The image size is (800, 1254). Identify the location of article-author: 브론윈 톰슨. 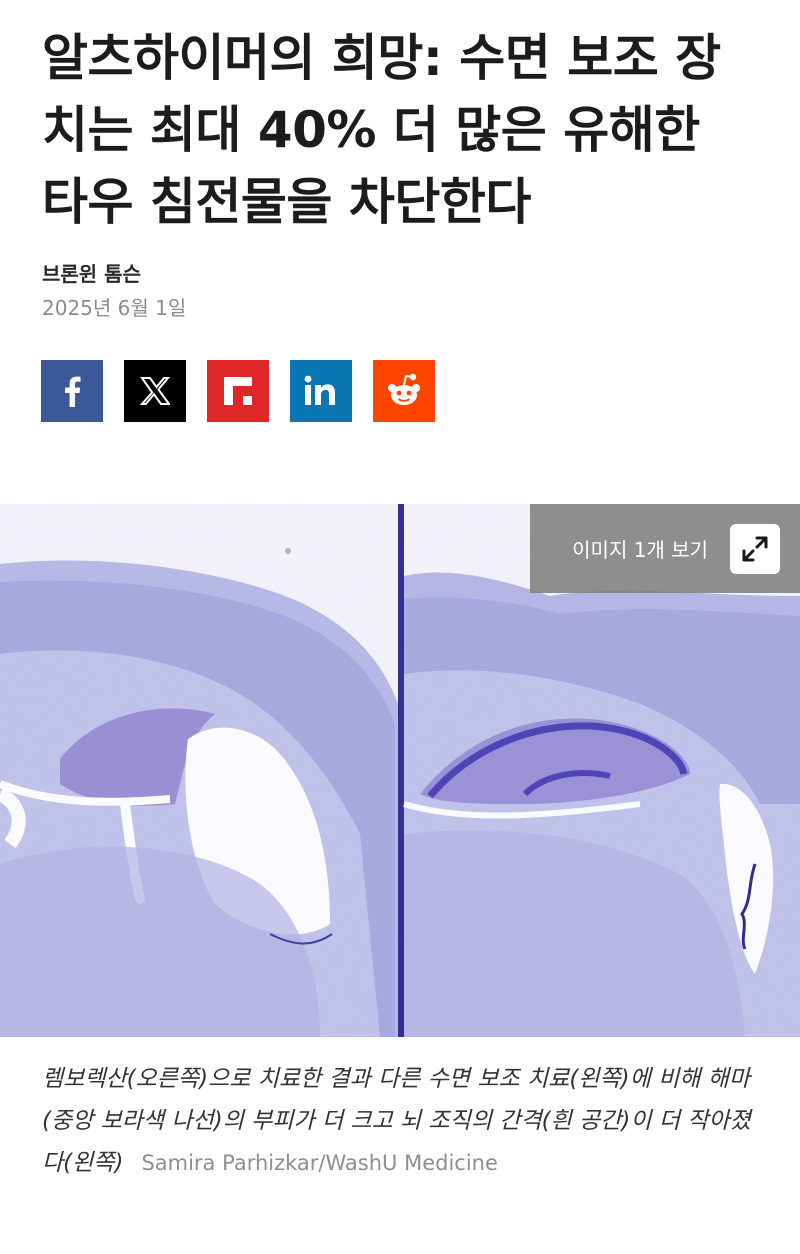
(91, 272).